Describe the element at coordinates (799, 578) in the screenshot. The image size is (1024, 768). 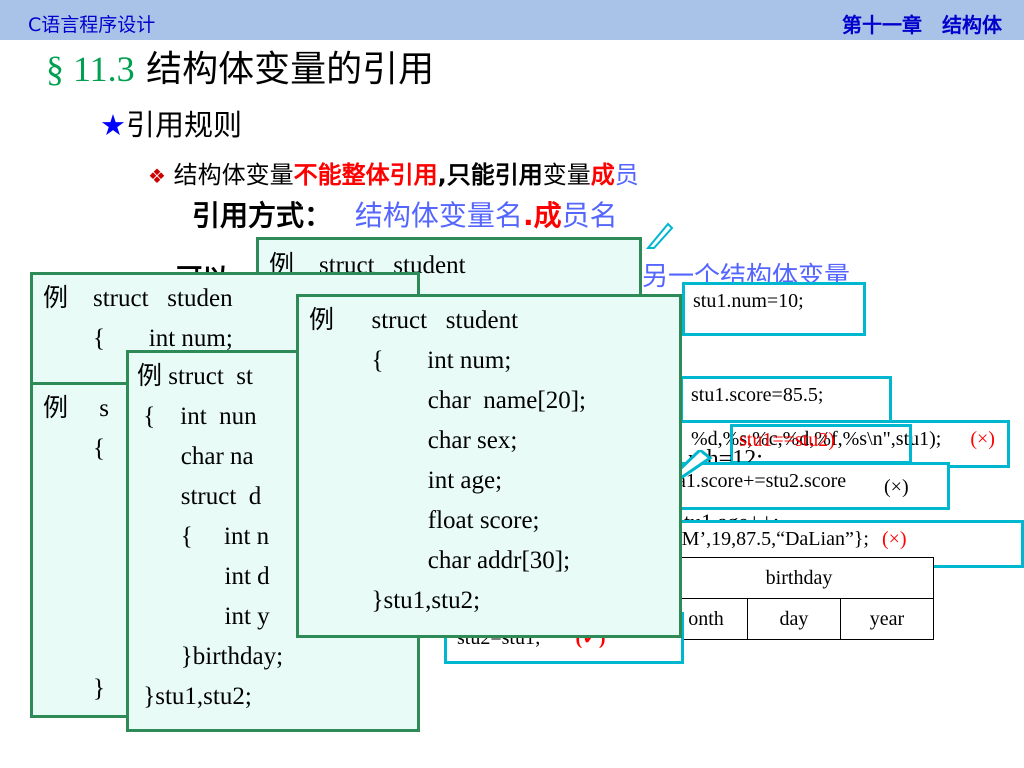
I see `table-header-birthday: birthday` at that location.